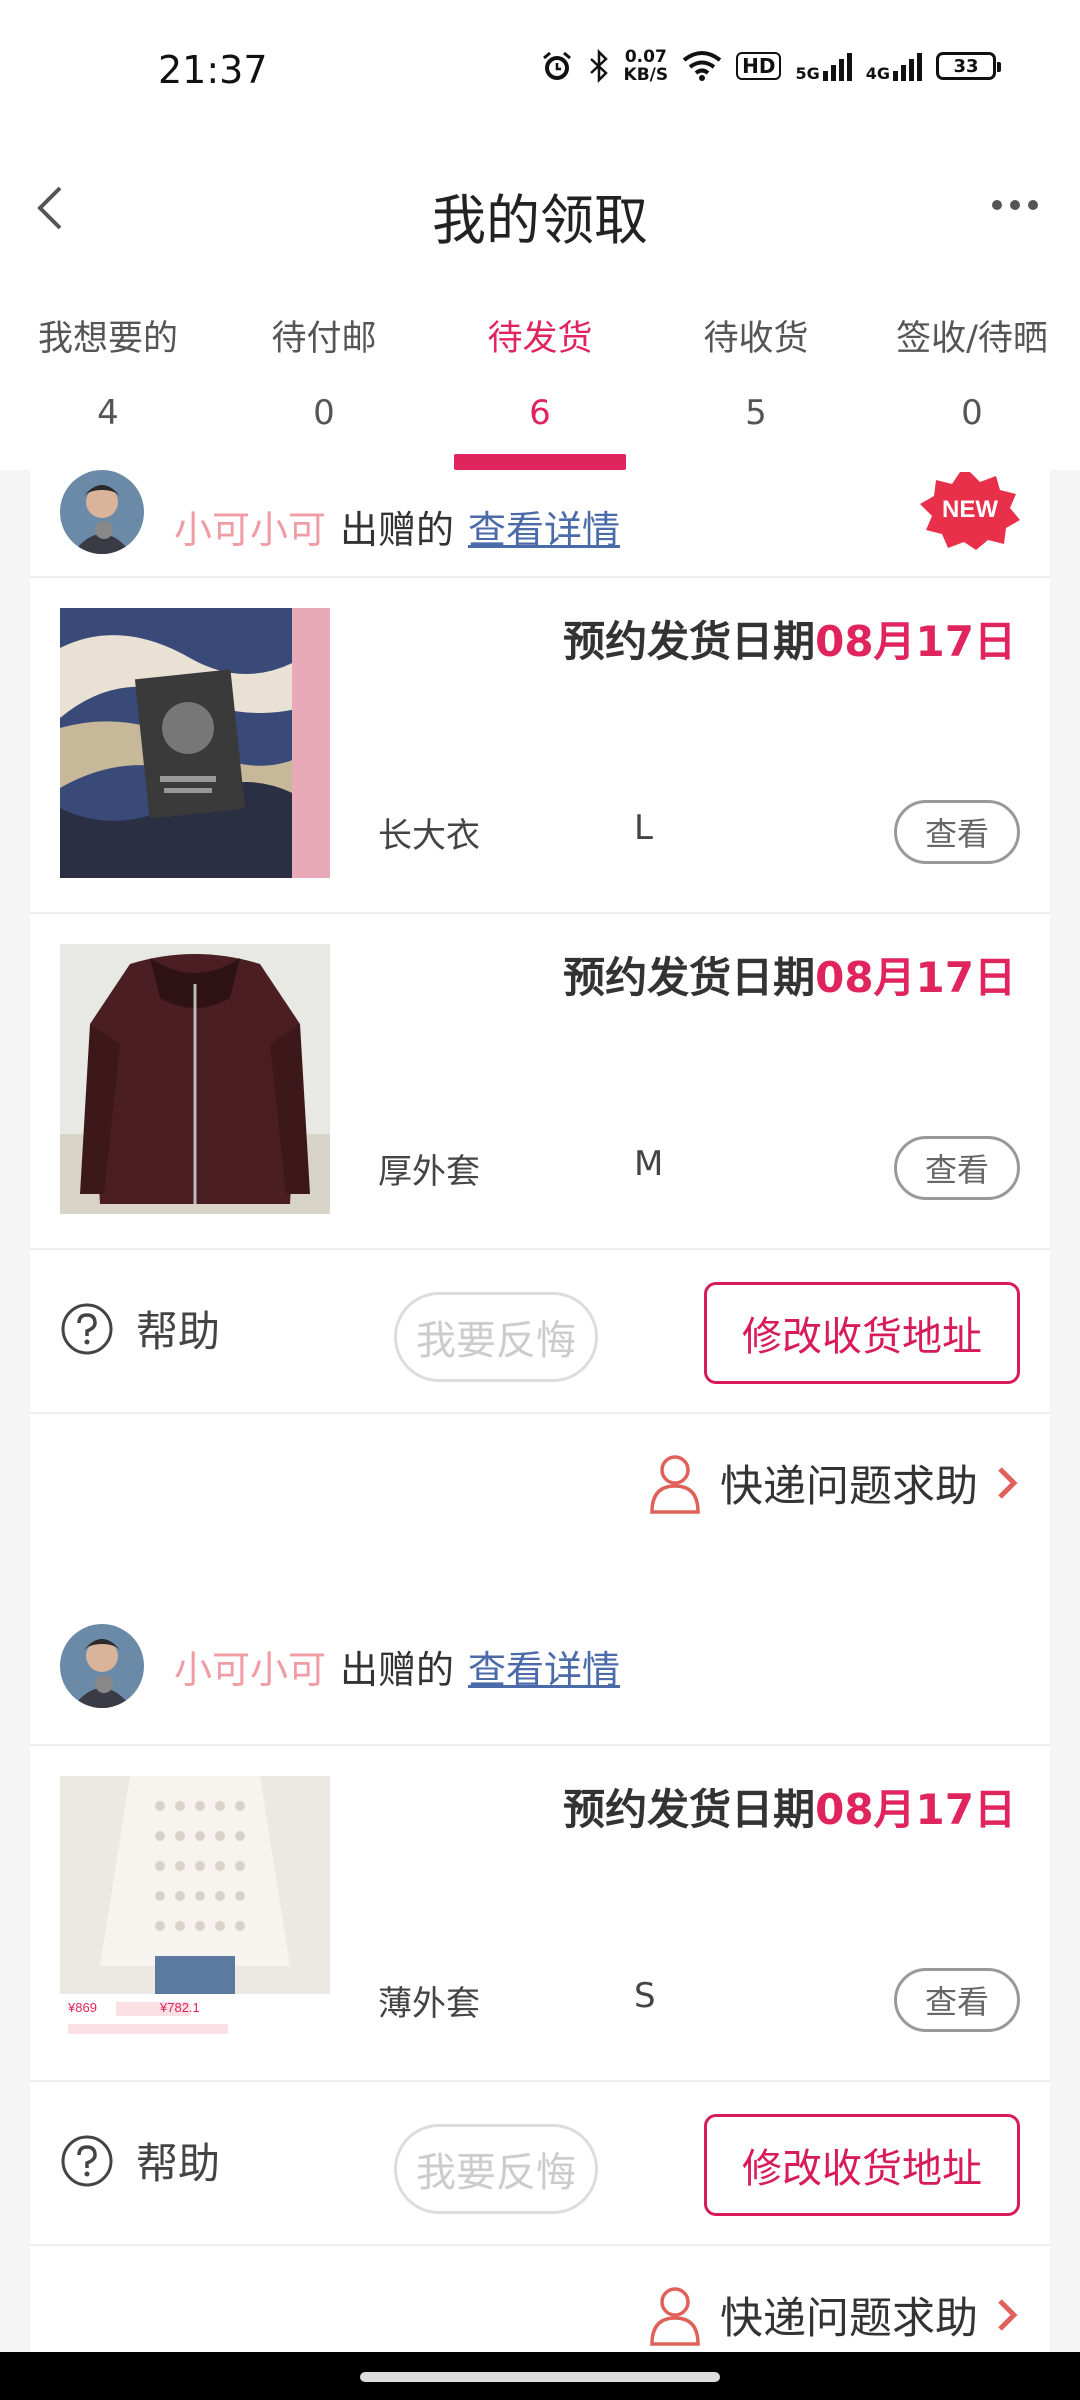 This screenshot has height=2400, width=1080. What do you see at coordinates (1015, 205) in the screenshot?
I see `more-icon` at bounding box center [1015, 205].